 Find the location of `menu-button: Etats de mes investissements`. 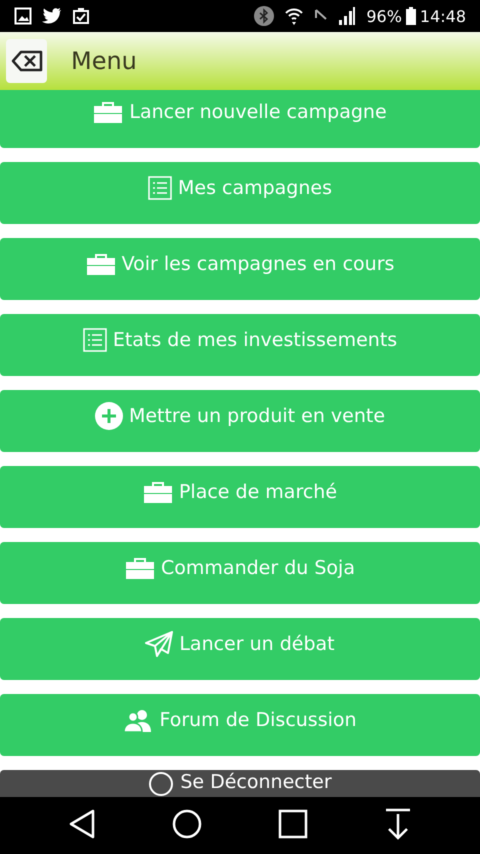

menu-button: Etats de mes investissements is located at coordinates (240, 345).